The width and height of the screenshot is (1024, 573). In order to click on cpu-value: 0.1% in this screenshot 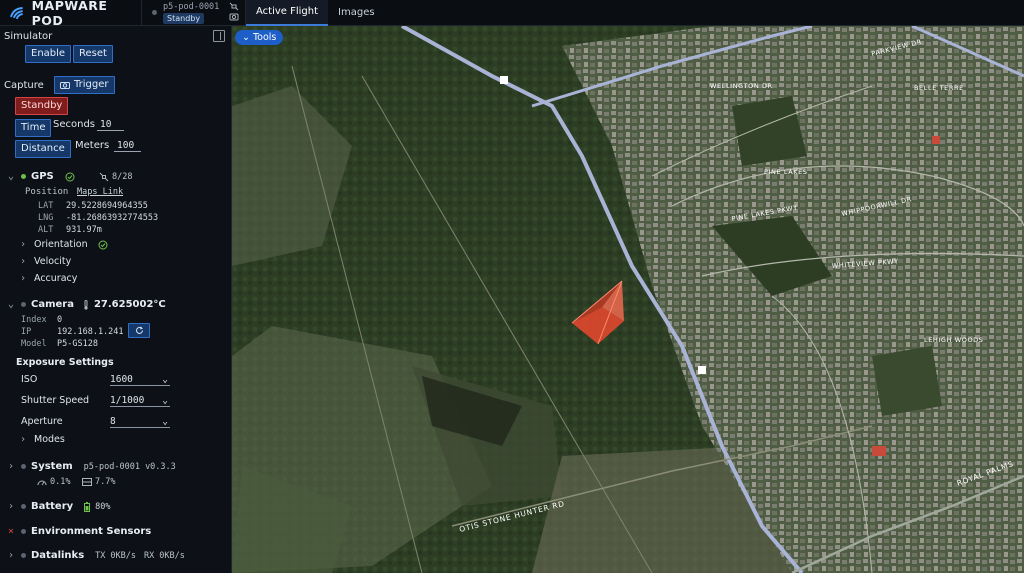, I will do `click(60, 482)`.